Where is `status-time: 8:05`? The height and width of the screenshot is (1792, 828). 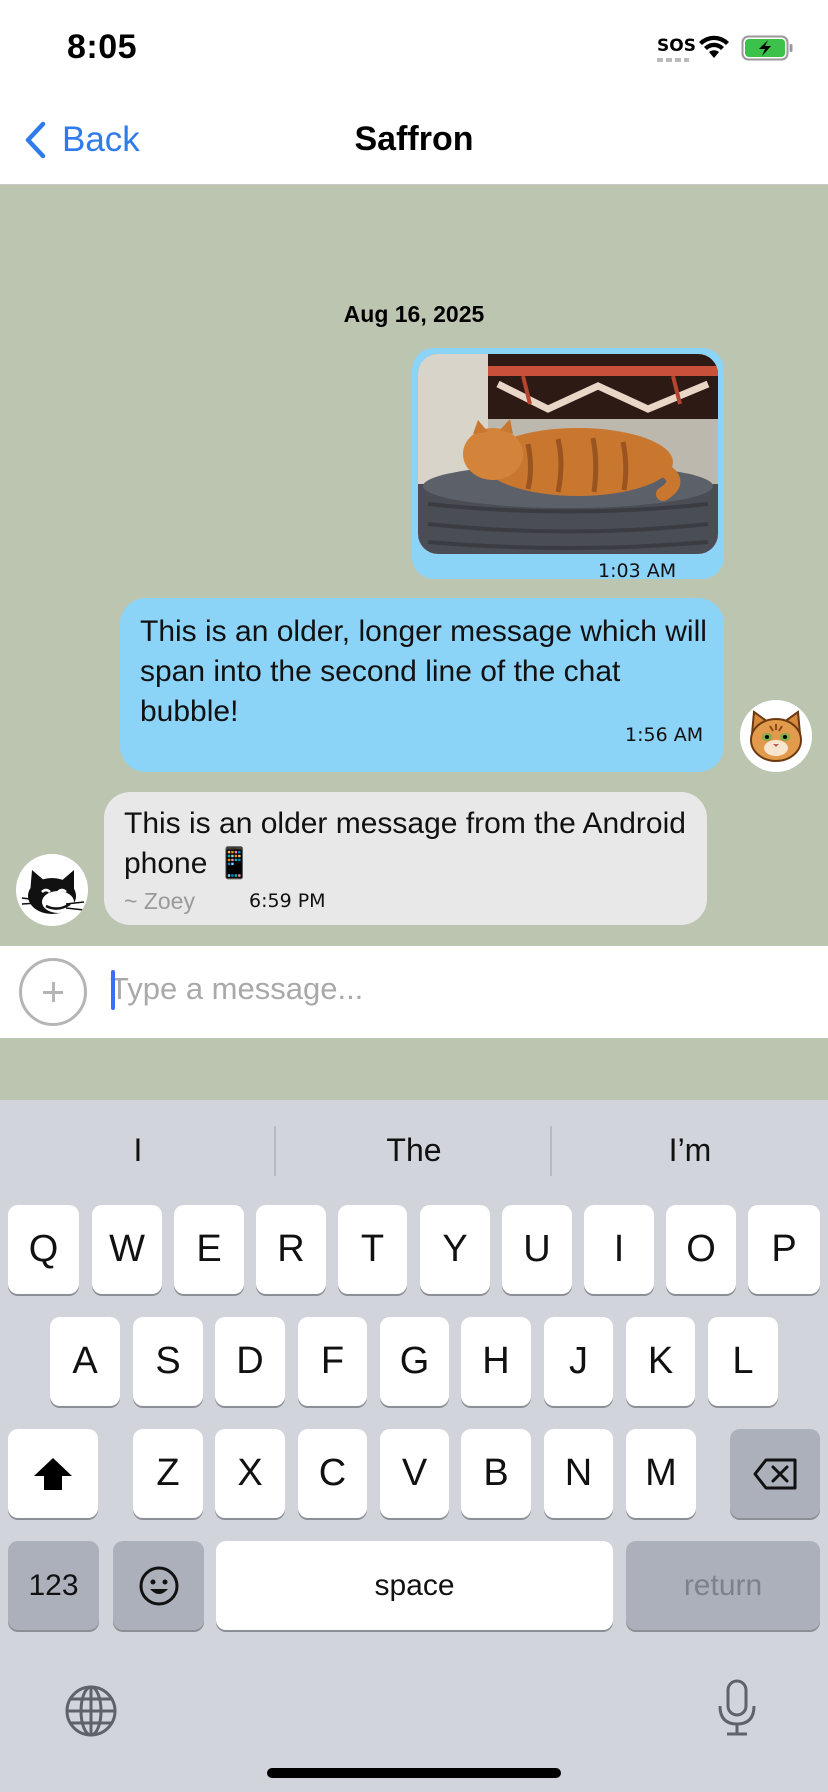
status-time: 8:05 is located at coordinates (102, 47).